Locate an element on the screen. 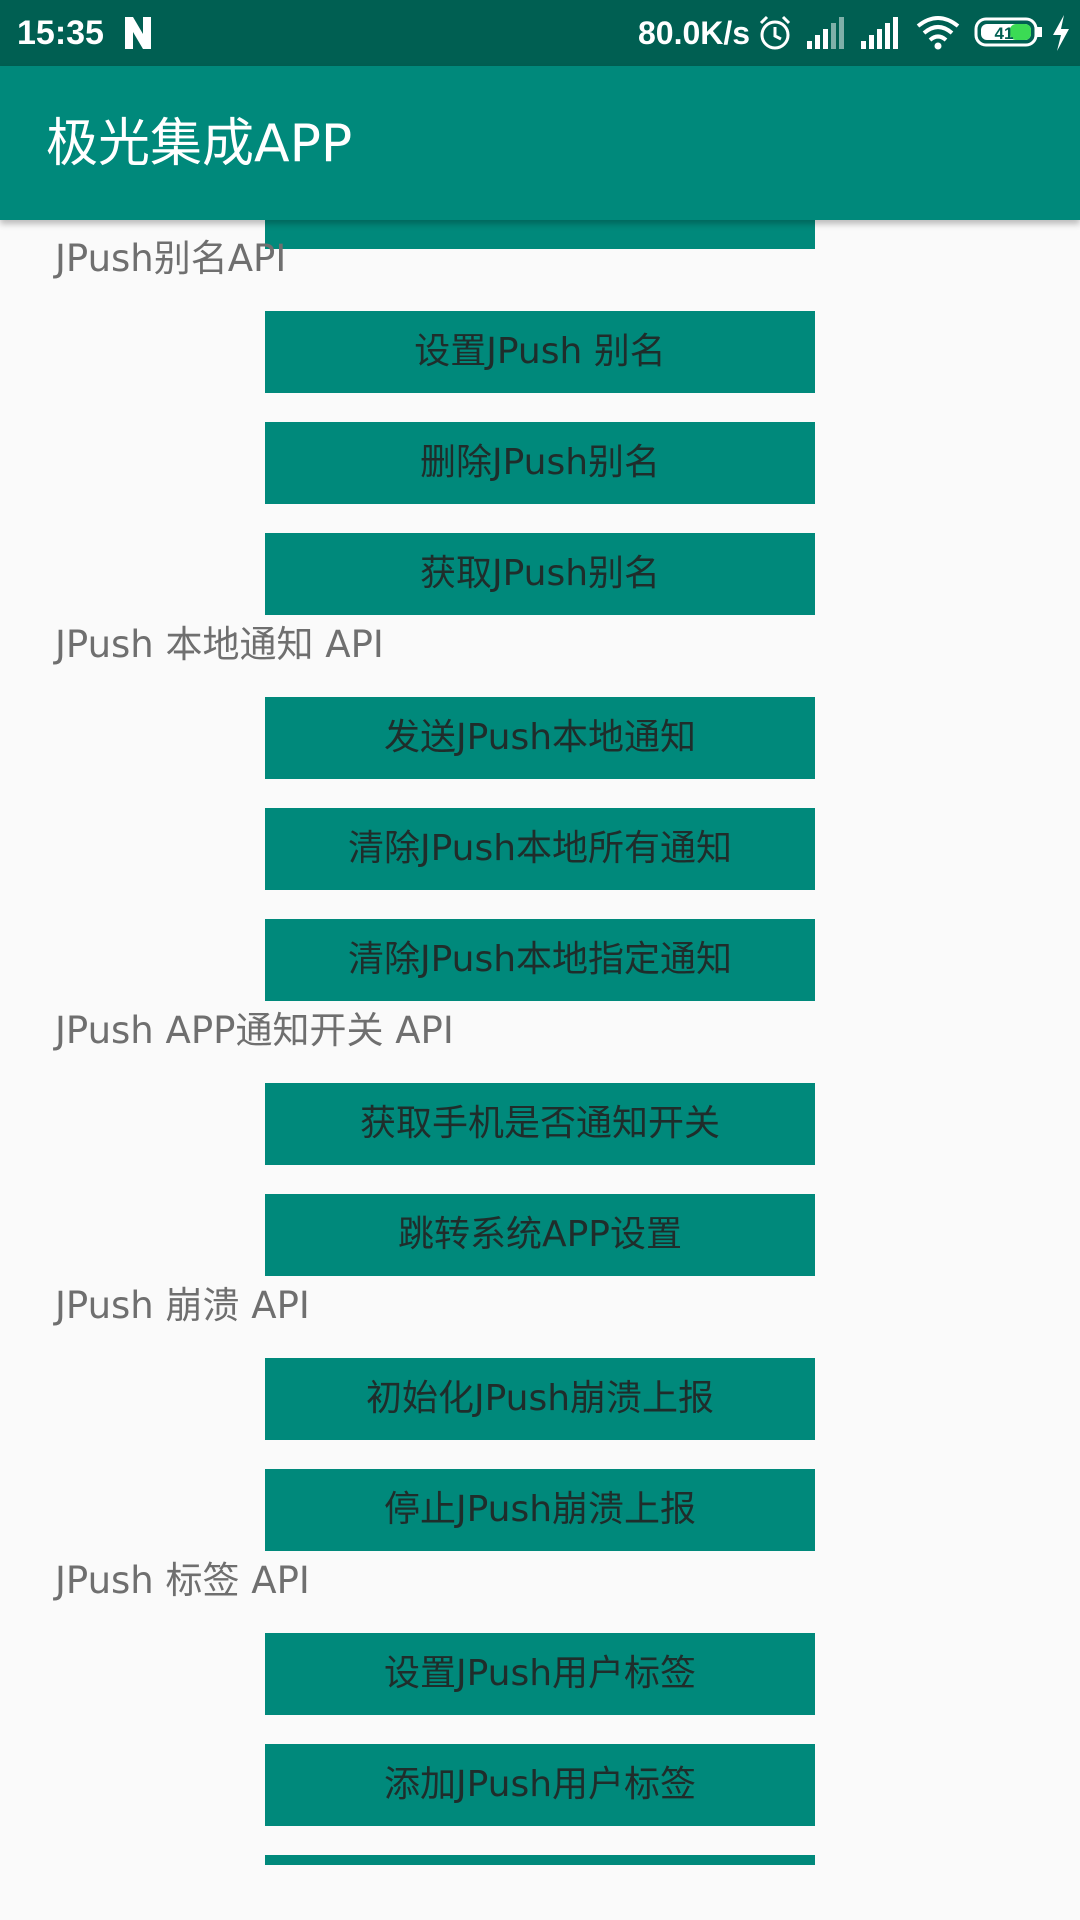 This screenshot has height=1920, width=1080. alarm-icon is located at coordinates (775, 32).